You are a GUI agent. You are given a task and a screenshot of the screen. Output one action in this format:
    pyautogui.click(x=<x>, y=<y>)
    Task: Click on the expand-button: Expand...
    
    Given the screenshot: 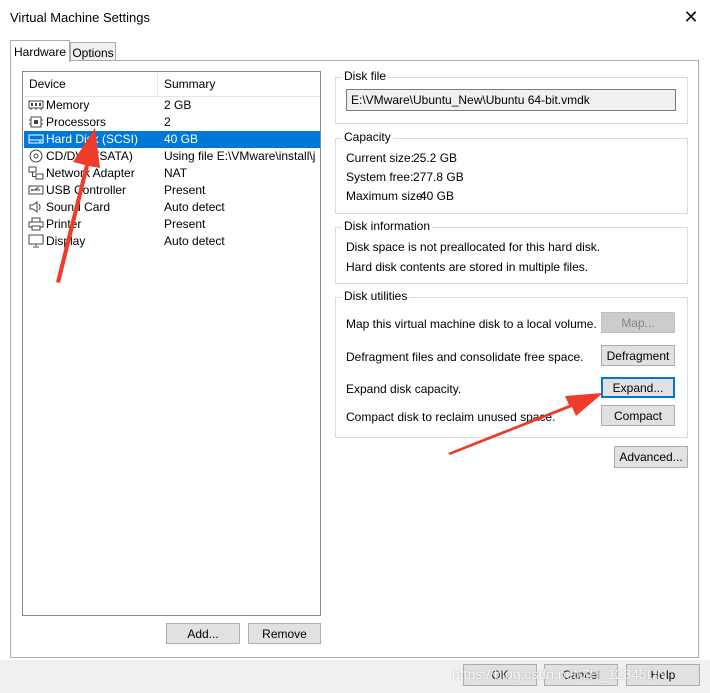 What is the action you would take?
    pyautogui.click(x=638, y=387)
    